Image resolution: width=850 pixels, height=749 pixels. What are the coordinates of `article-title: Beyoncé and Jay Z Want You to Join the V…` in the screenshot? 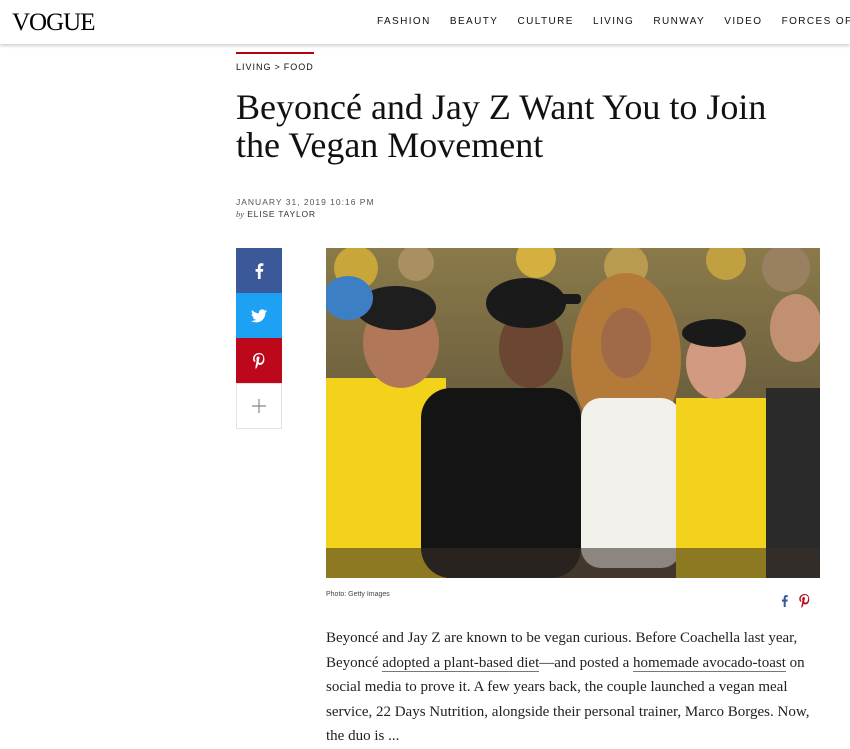 It's located at (501, 126).